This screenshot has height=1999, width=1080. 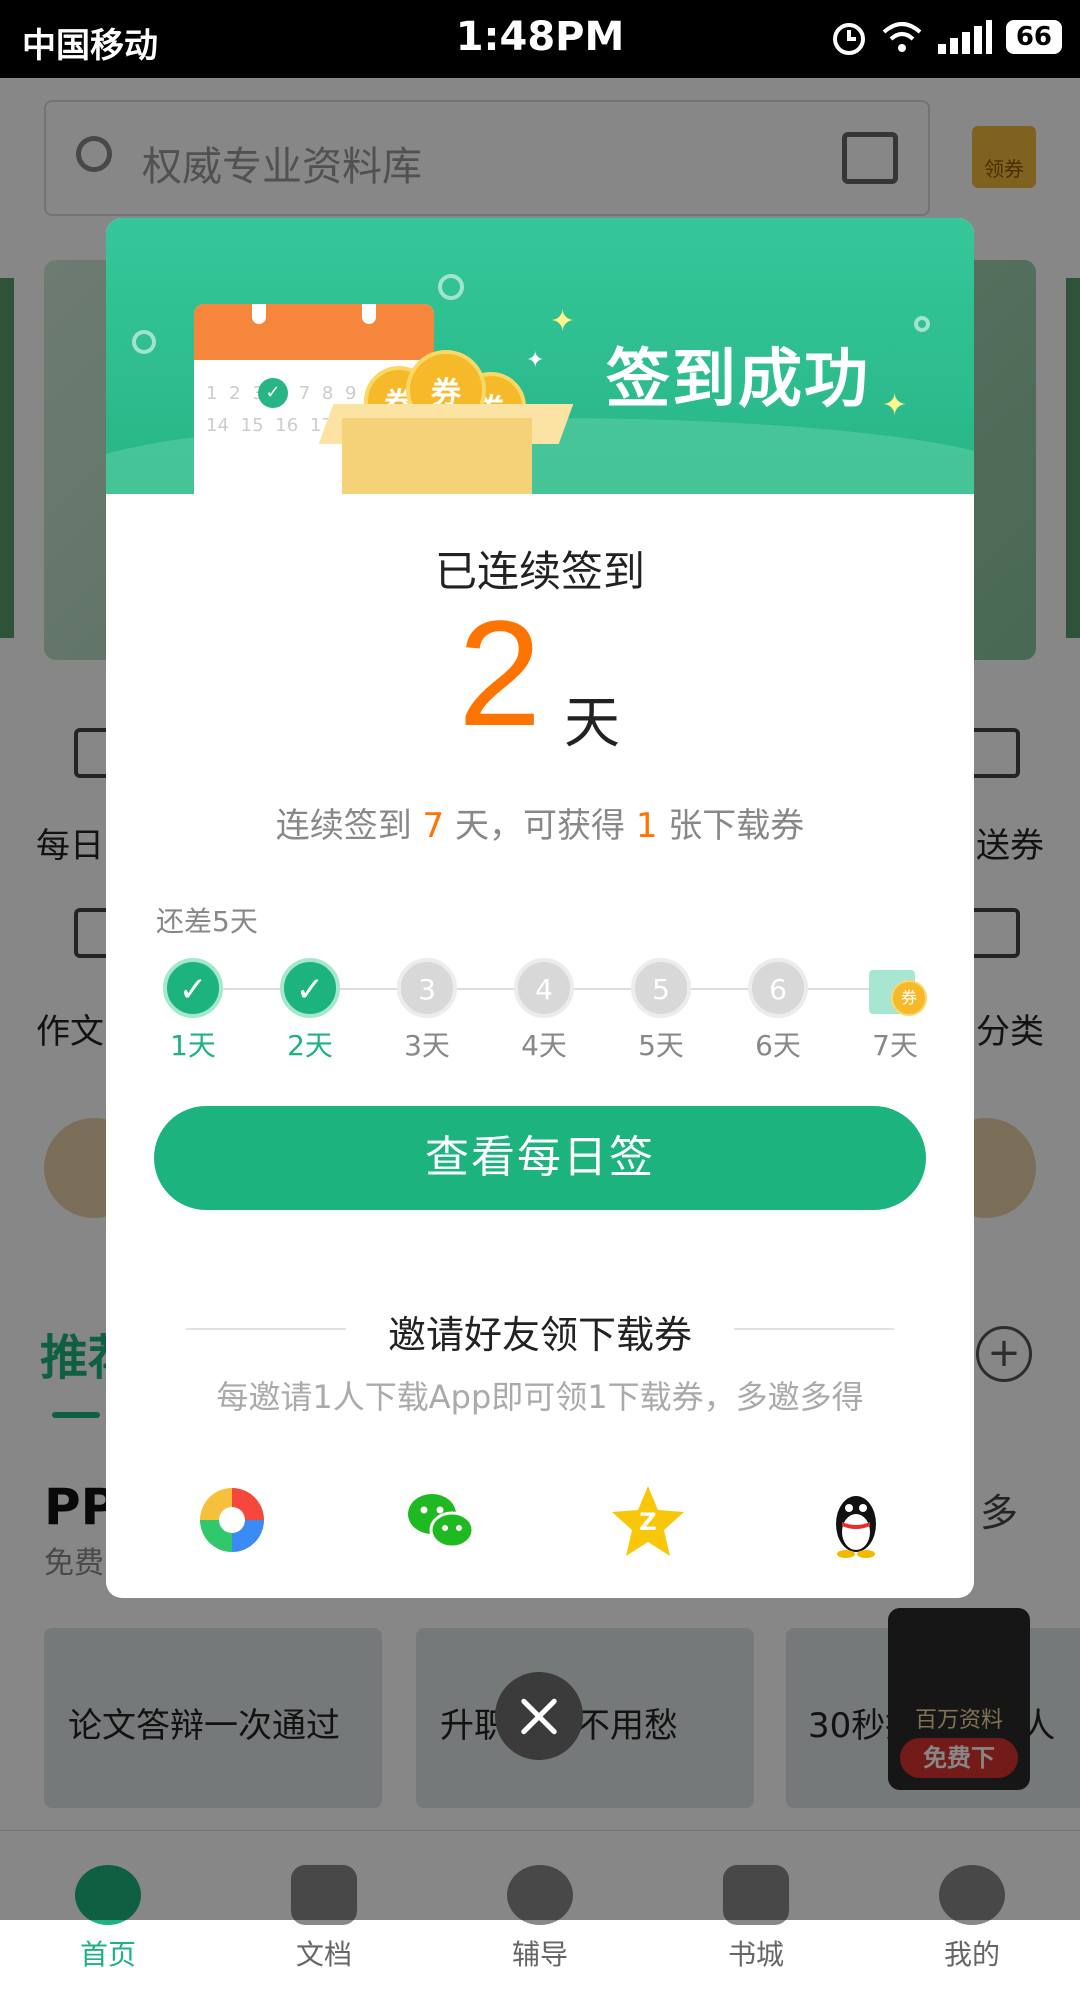 What do you see at coordinates (323, 1954) in the screenshot?
I see `tab-label: 文档` at bounding box center [323, 1954].